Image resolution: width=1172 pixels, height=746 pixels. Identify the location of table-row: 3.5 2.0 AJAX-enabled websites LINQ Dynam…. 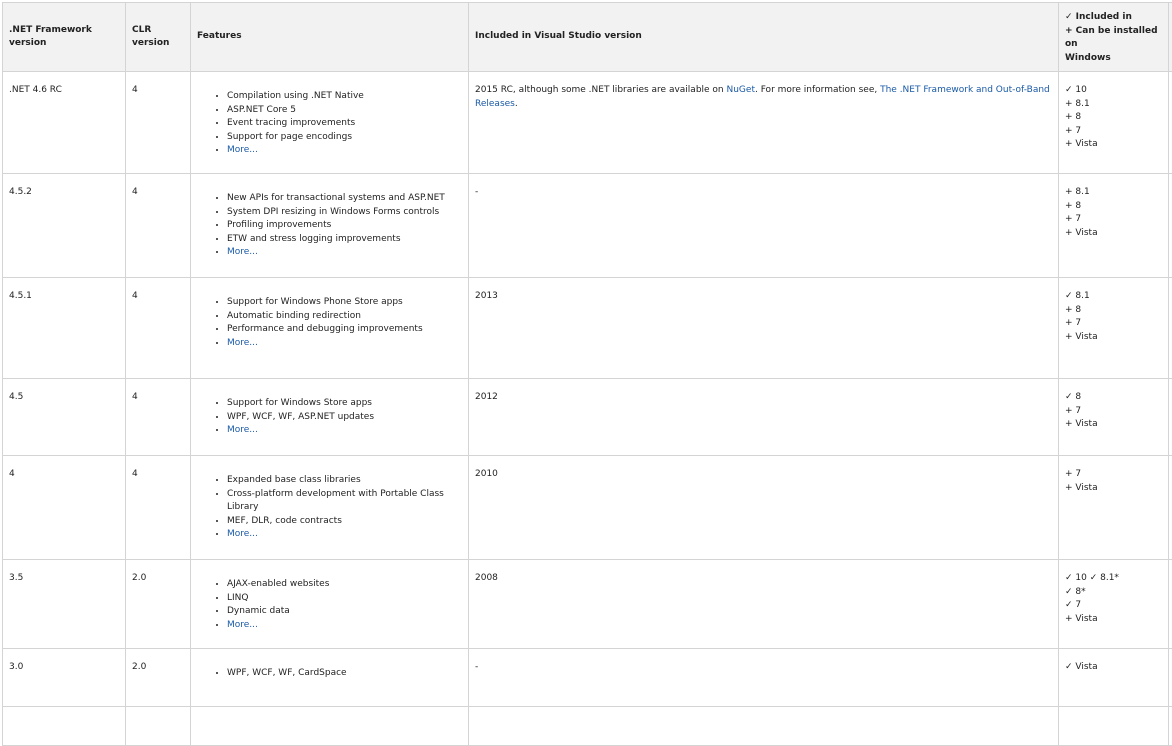
(587, 604).